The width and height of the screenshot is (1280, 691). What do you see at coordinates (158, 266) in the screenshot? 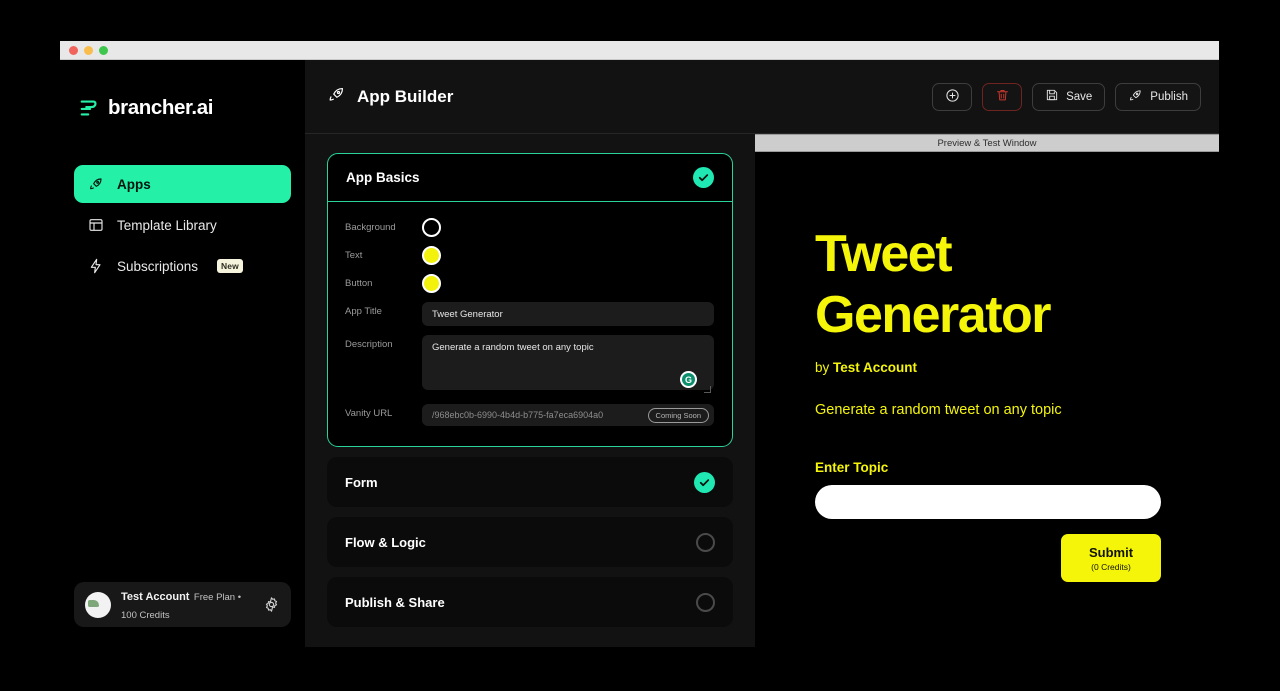
I see `sidebar-item-label: Subscriptions` at bounding box center [158, 266].